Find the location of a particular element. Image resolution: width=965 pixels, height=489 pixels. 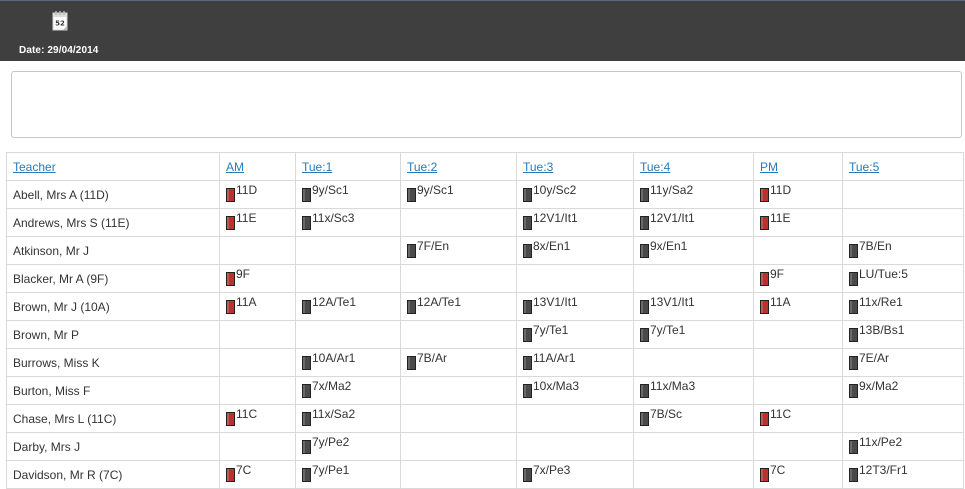

teacher-name: Blacker, Mr A (9F) is located at coordinates (113, 278).